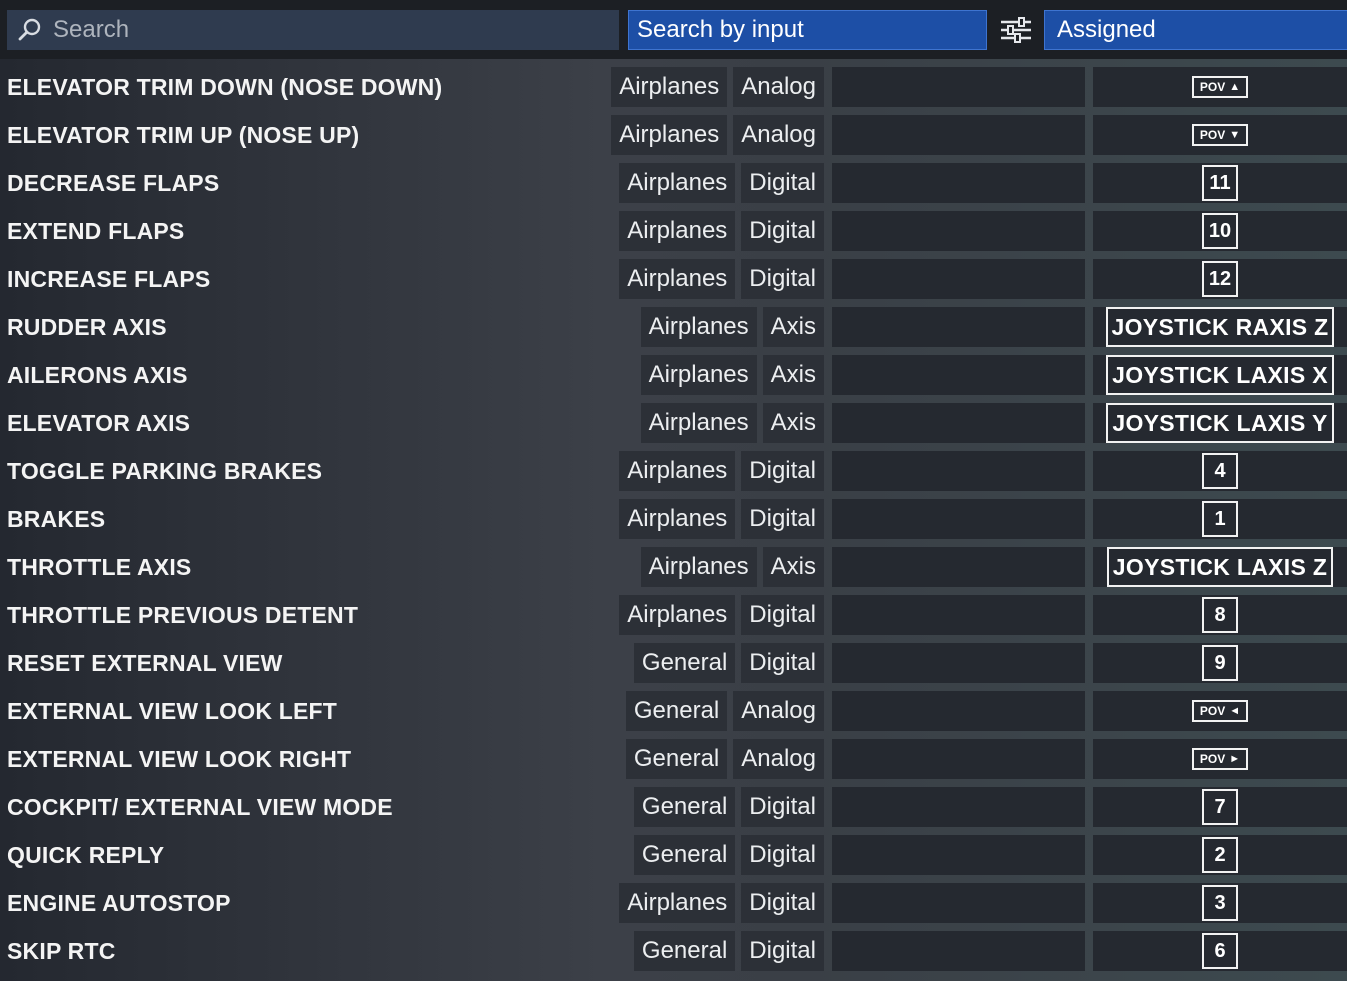  What do you see at coordinates (732, 327) in the screenshot?
I see `action-tags: Airplanes Axis` at bounding box center [732, 327].